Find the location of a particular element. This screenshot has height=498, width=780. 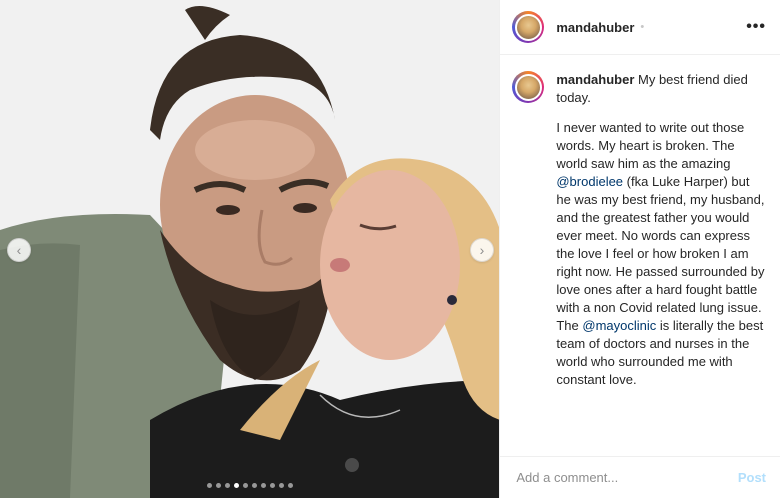

avatar is located at coordinates (528, 27).